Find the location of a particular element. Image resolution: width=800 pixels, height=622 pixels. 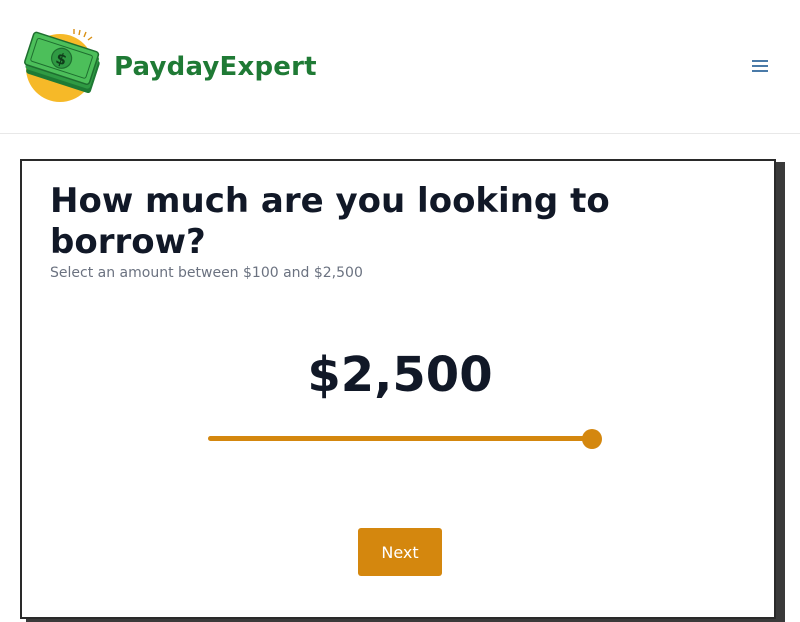

money-bills-sun-logo-icon: $ is located at coordinates (62, 65).